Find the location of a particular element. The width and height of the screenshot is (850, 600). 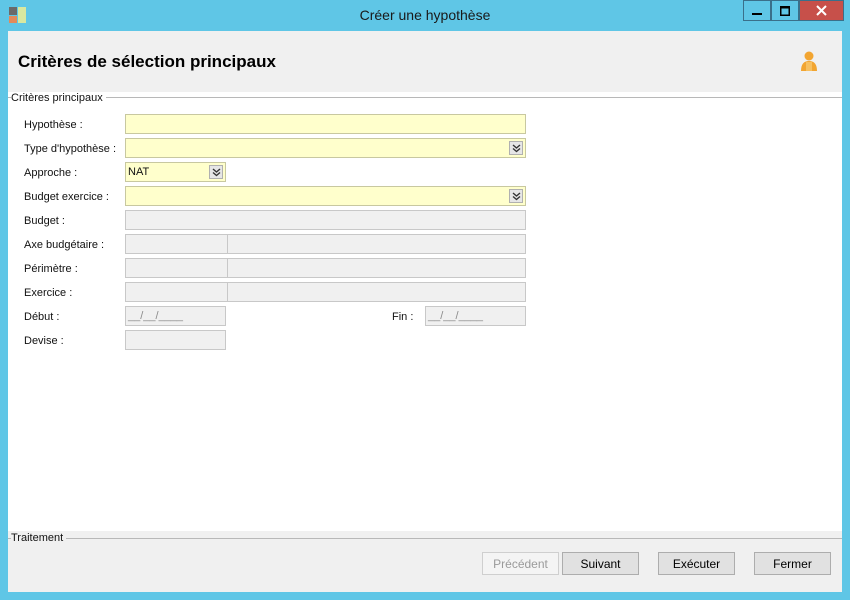

debut-label: Début : is located at coordinates (42, 317).